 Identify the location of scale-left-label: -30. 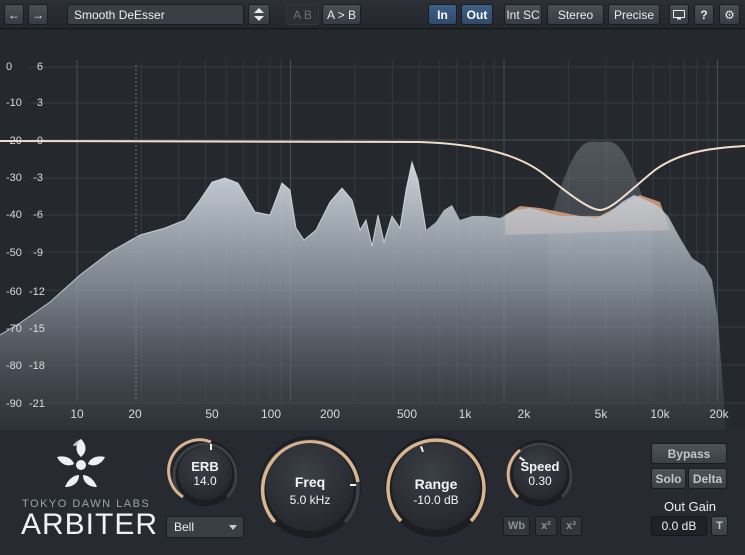
(14, 178).